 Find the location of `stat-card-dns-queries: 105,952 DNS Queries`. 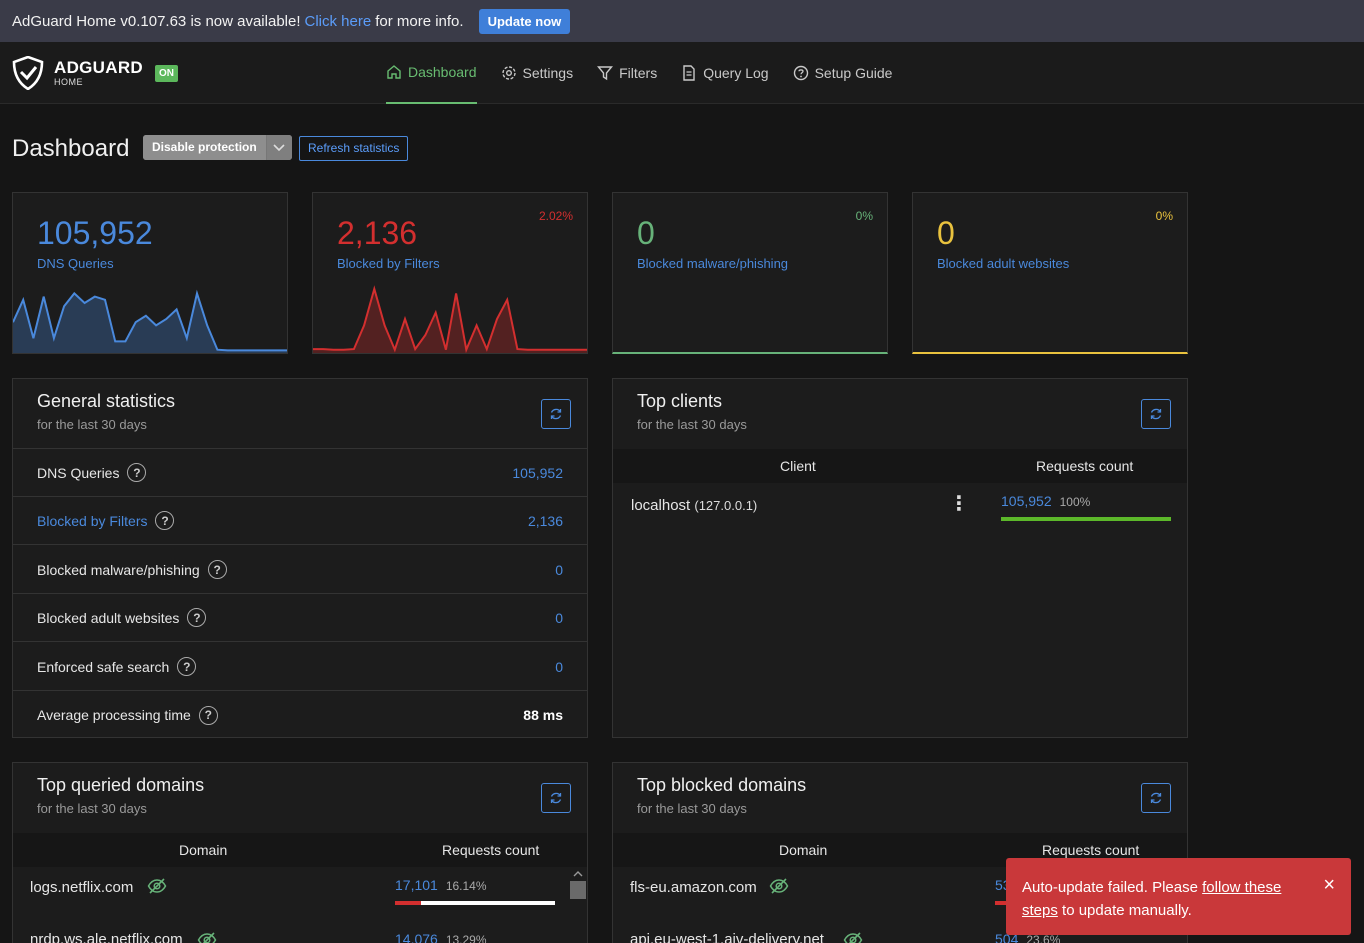

stat-card-dns-queries: 105,952 DNS Queries is located at coordinates (150, 273).